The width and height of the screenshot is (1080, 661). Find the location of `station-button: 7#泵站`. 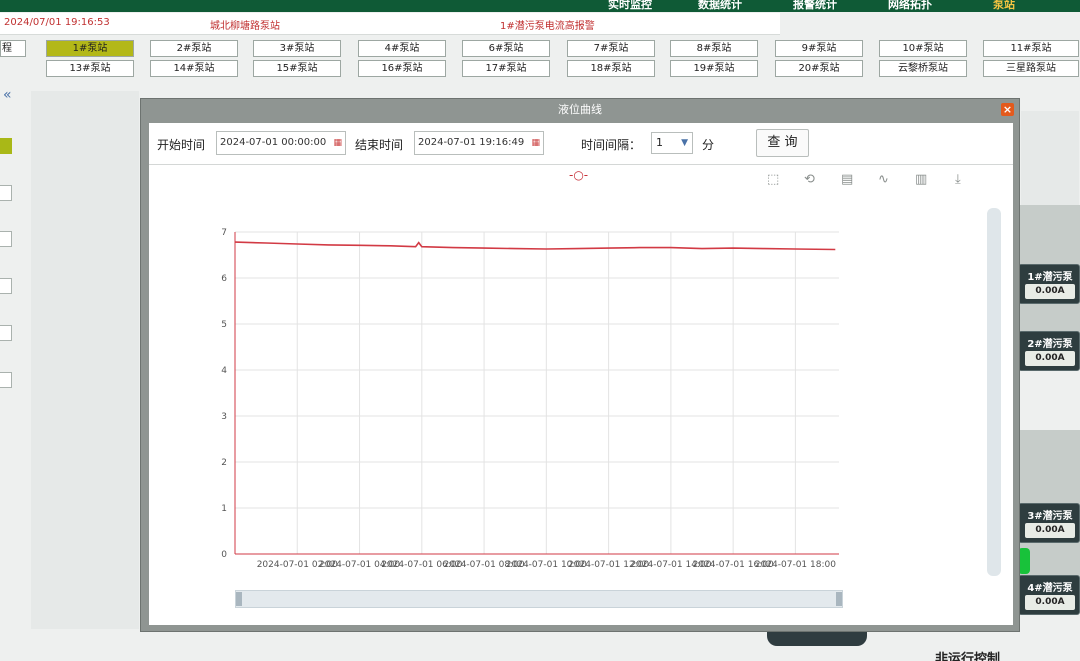

station-button: 7#泵站 is located at coordinates (611, 48).